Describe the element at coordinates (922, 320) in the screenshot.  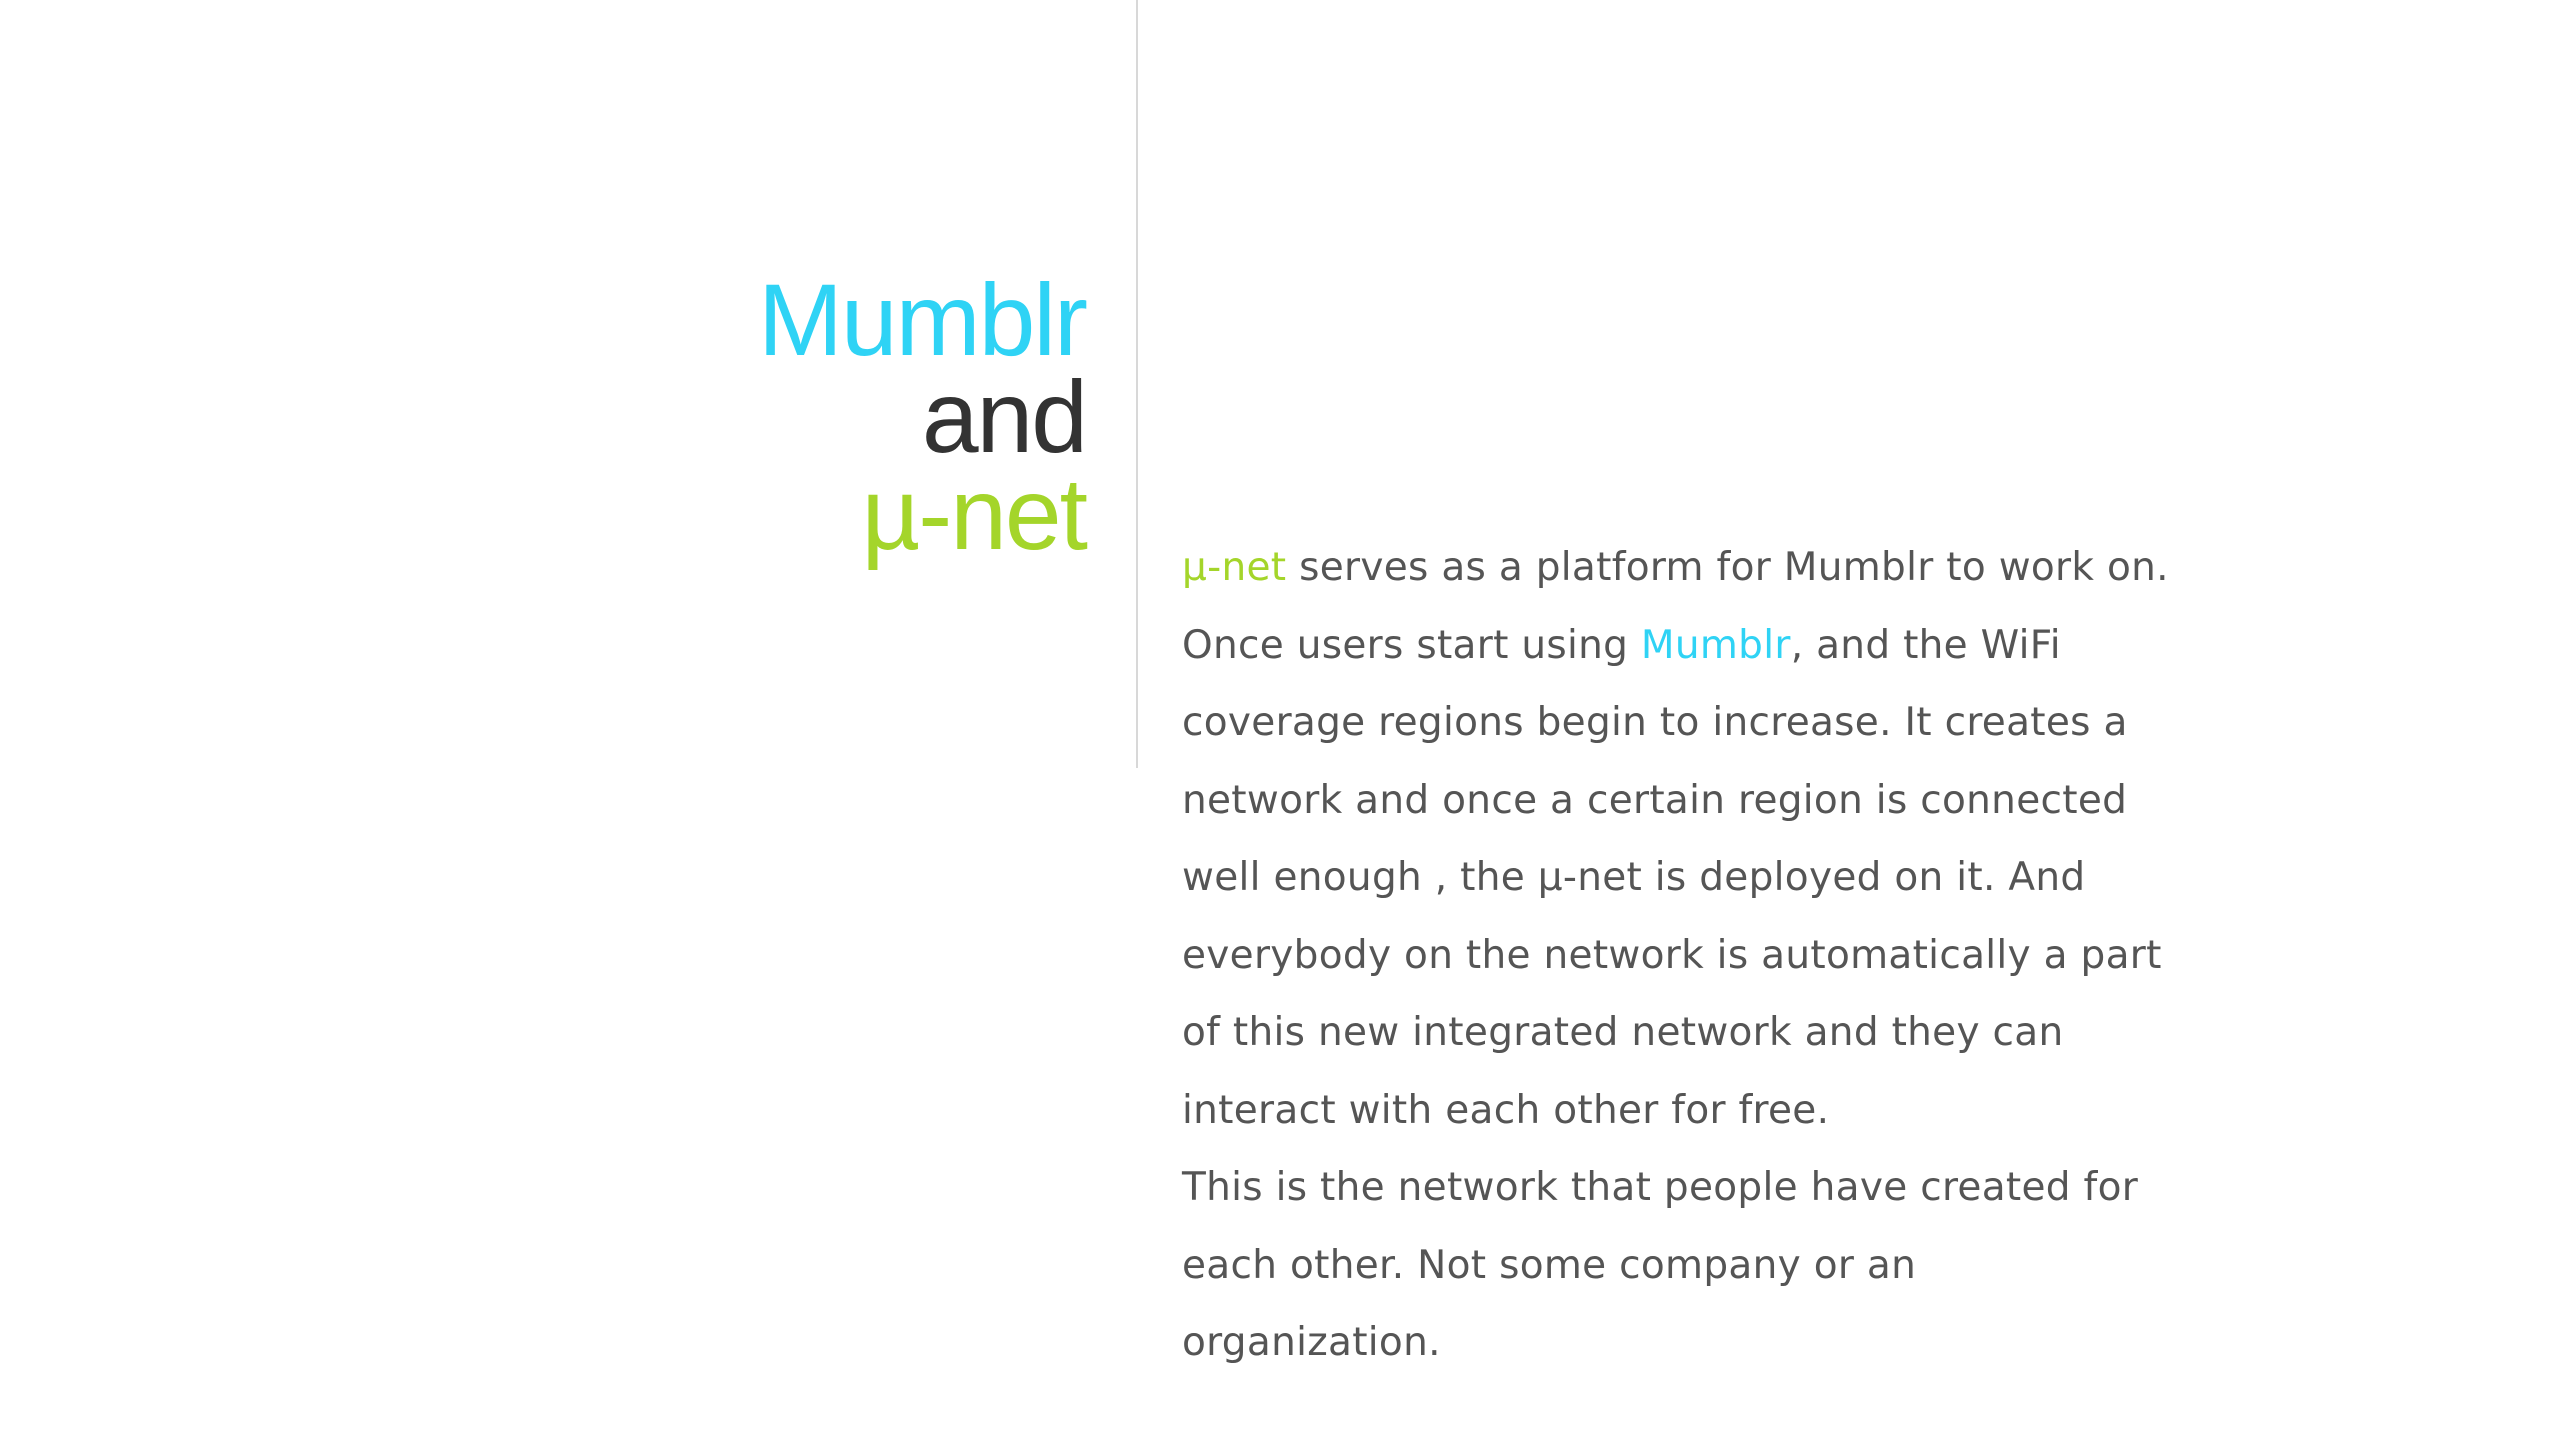
I see `title-mumblr: Mumblr` at that location.